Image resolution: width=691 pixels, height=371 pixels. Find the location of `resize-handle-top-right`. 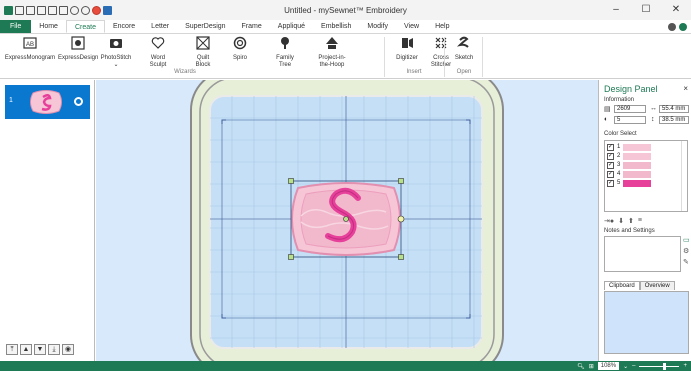

resize-handle-top-right is located at coordinates (401, 181).